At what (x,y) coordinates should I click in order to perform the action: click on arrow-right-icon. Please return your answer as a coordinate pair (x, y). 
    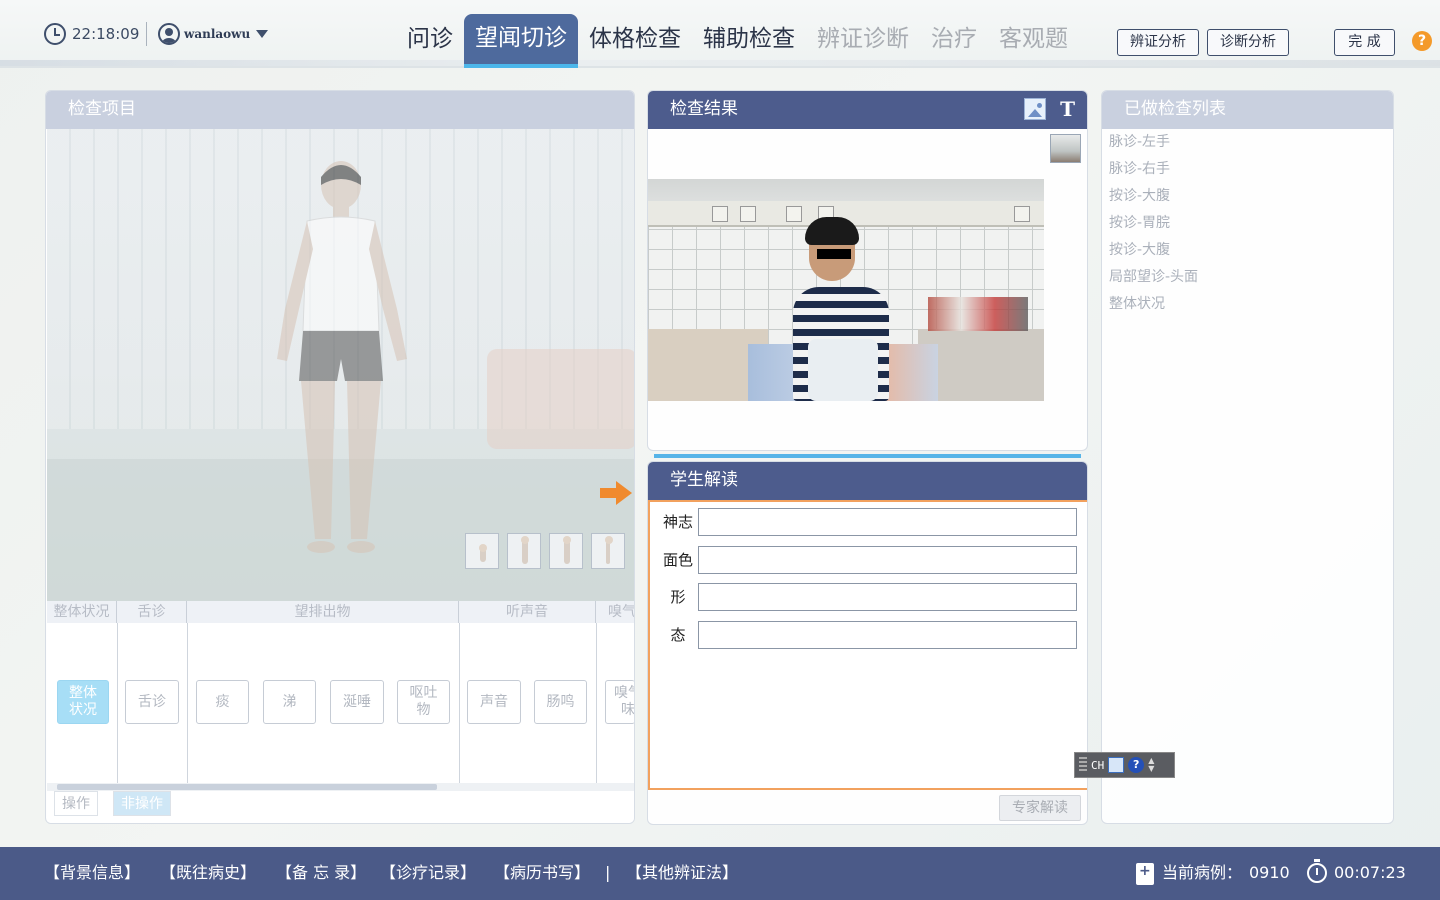
    Looking at the image, I should click on (617, 493).